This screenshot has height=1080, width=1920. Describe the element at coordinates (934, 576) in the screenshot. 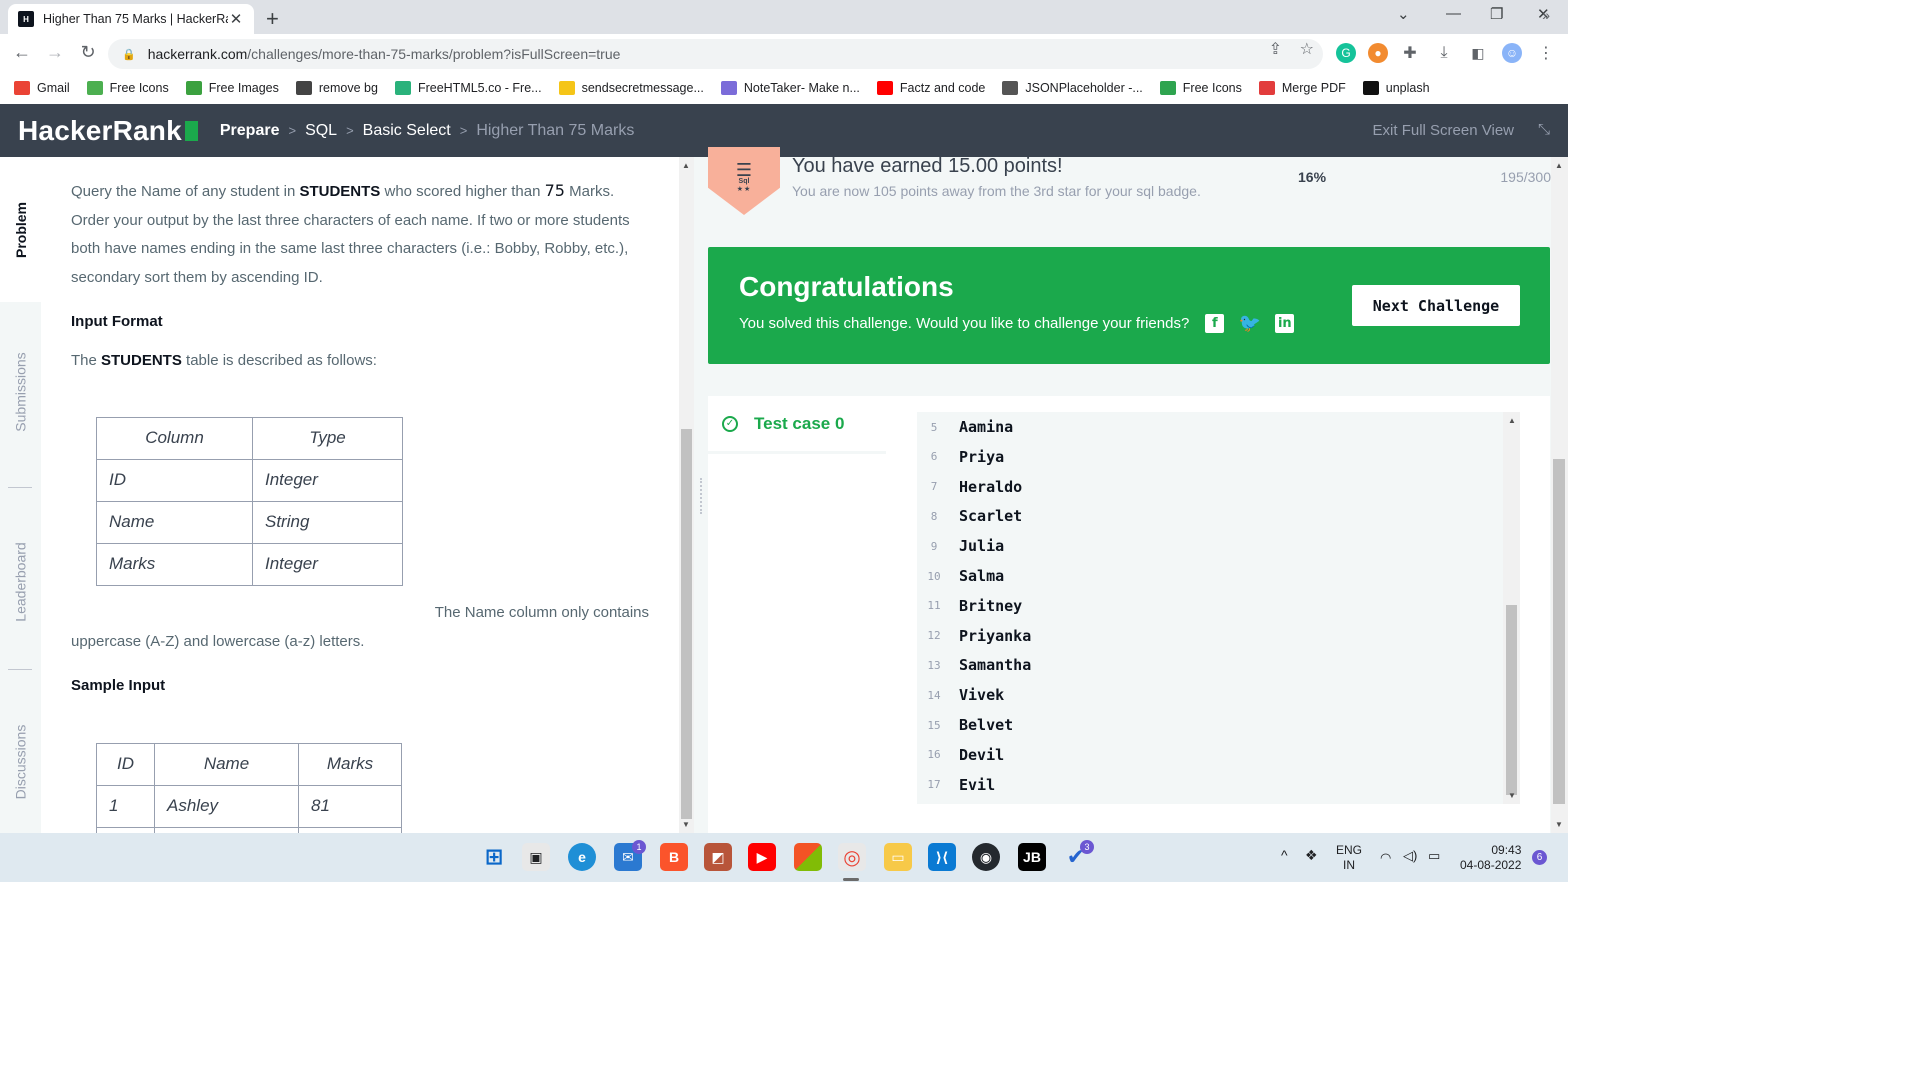

I see `line-number: 10` at that location.